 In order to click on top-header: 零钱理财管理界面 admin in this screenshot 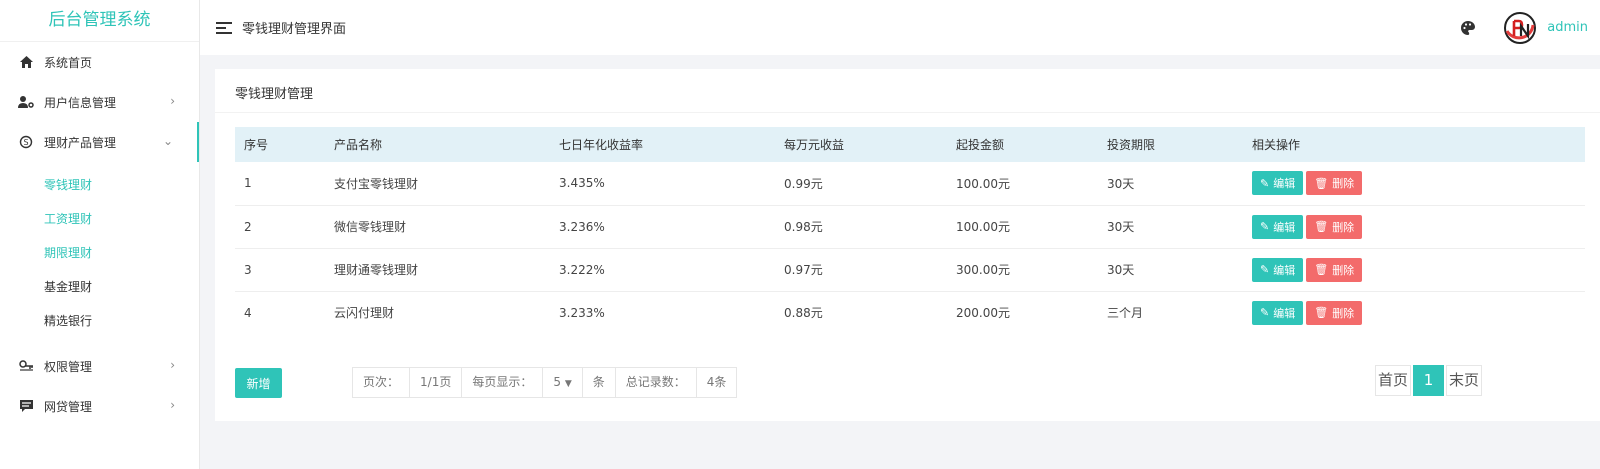, I will do `click(900, 27)`.